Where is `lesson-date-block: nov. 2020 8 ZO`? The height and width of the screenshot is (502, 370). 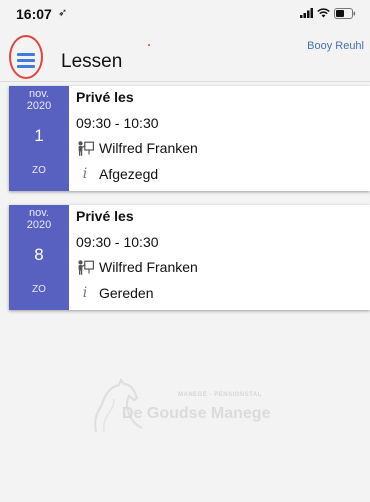
lesson-date-block: nov. 2020 8 ZO is located at coordinates (39, 257).